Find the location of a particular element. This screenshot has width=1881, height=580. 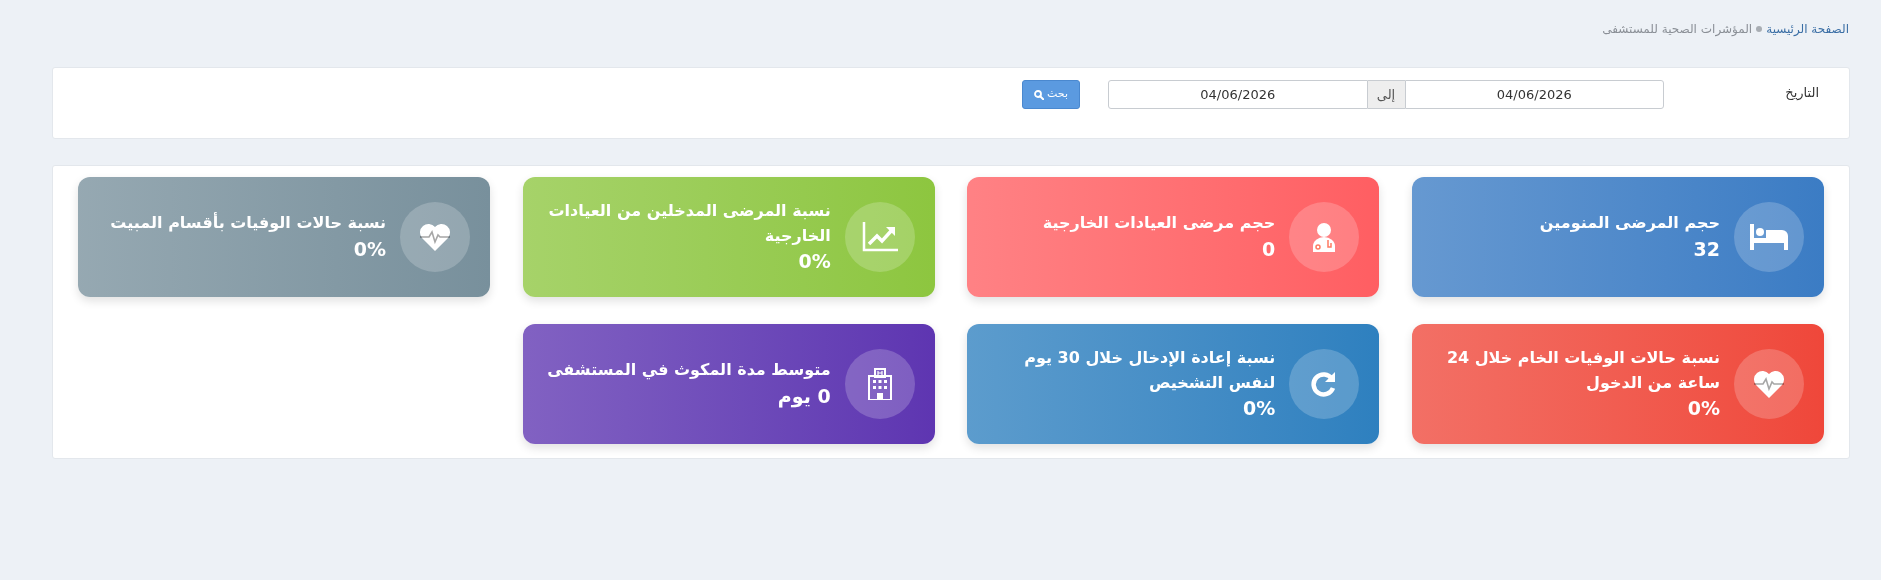

to-date-field: 04/06/2026 is located at coordinates (1238, 94).